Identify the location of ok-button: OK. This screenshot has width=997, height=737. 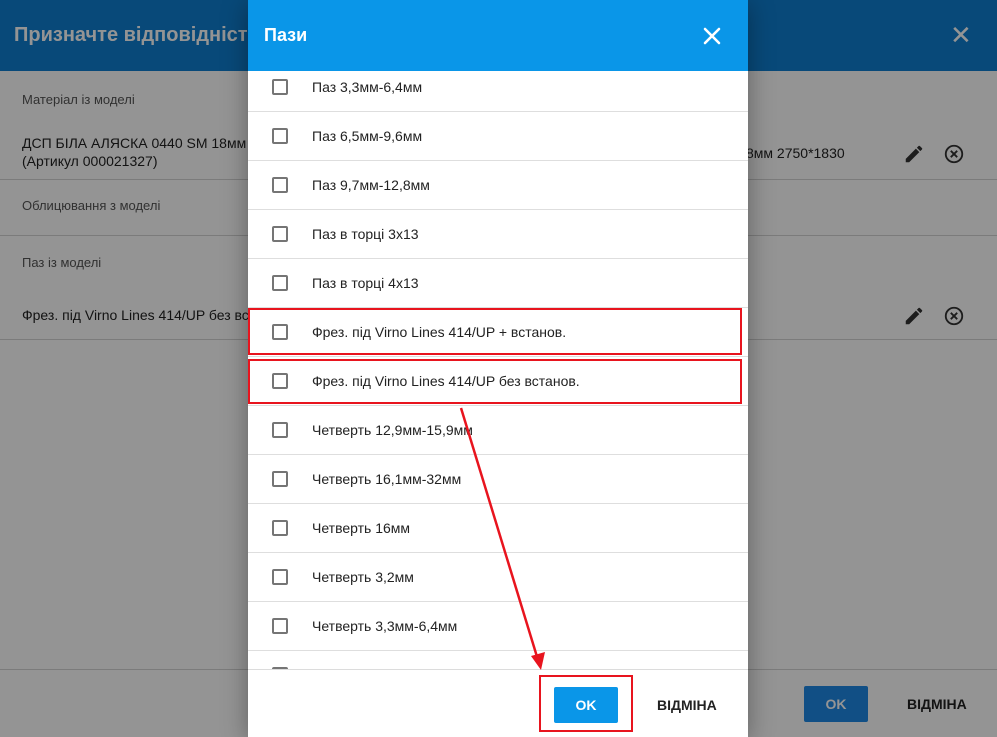
(586, 705).